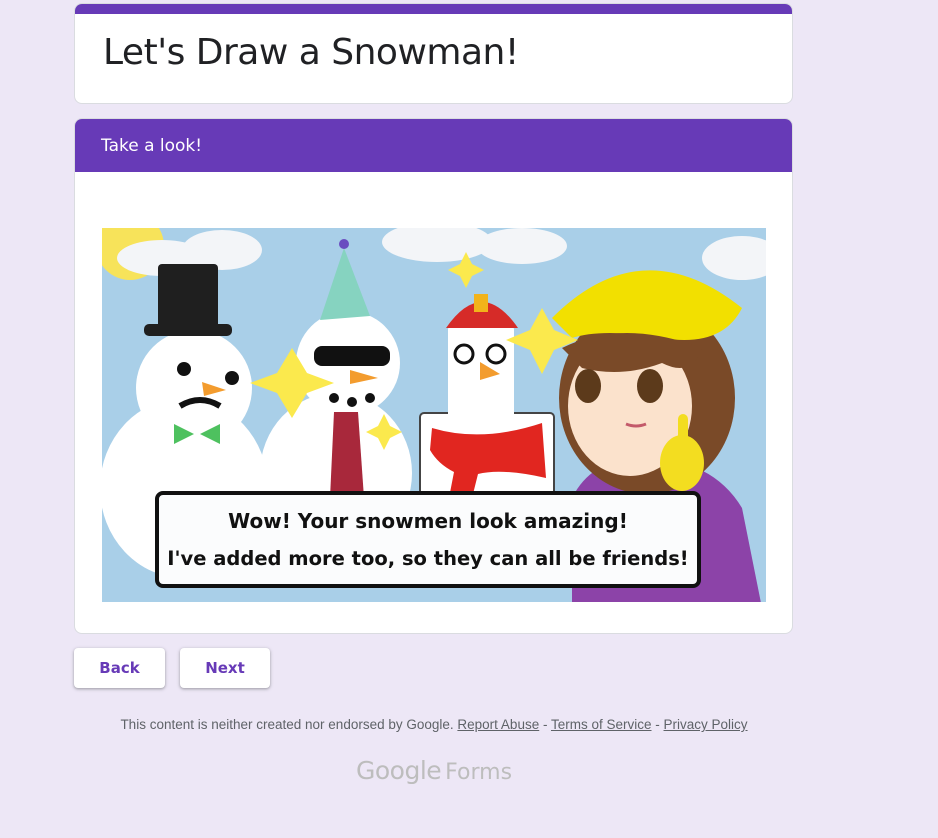  Describe the element at coordinates (601, 724) in the screenshot. I see `terms-link: Terms of Service` at that location.